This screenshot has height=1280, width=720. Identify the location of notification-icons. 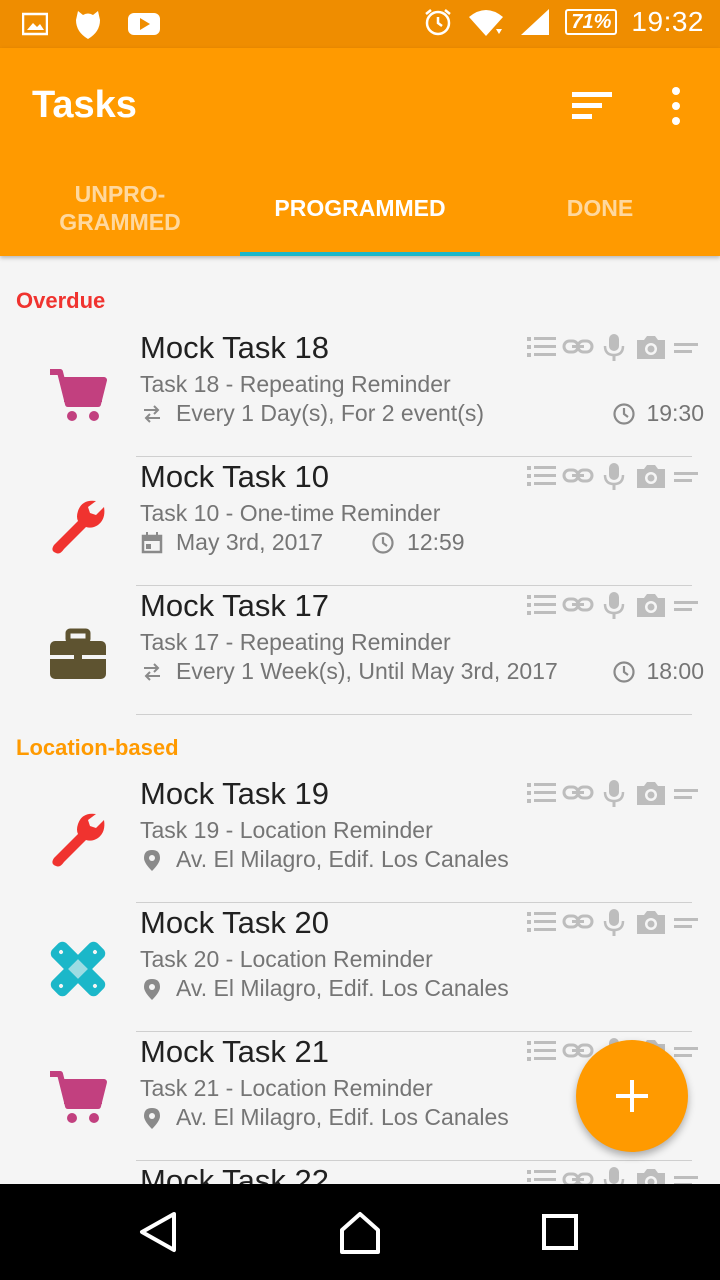
(91, 24).